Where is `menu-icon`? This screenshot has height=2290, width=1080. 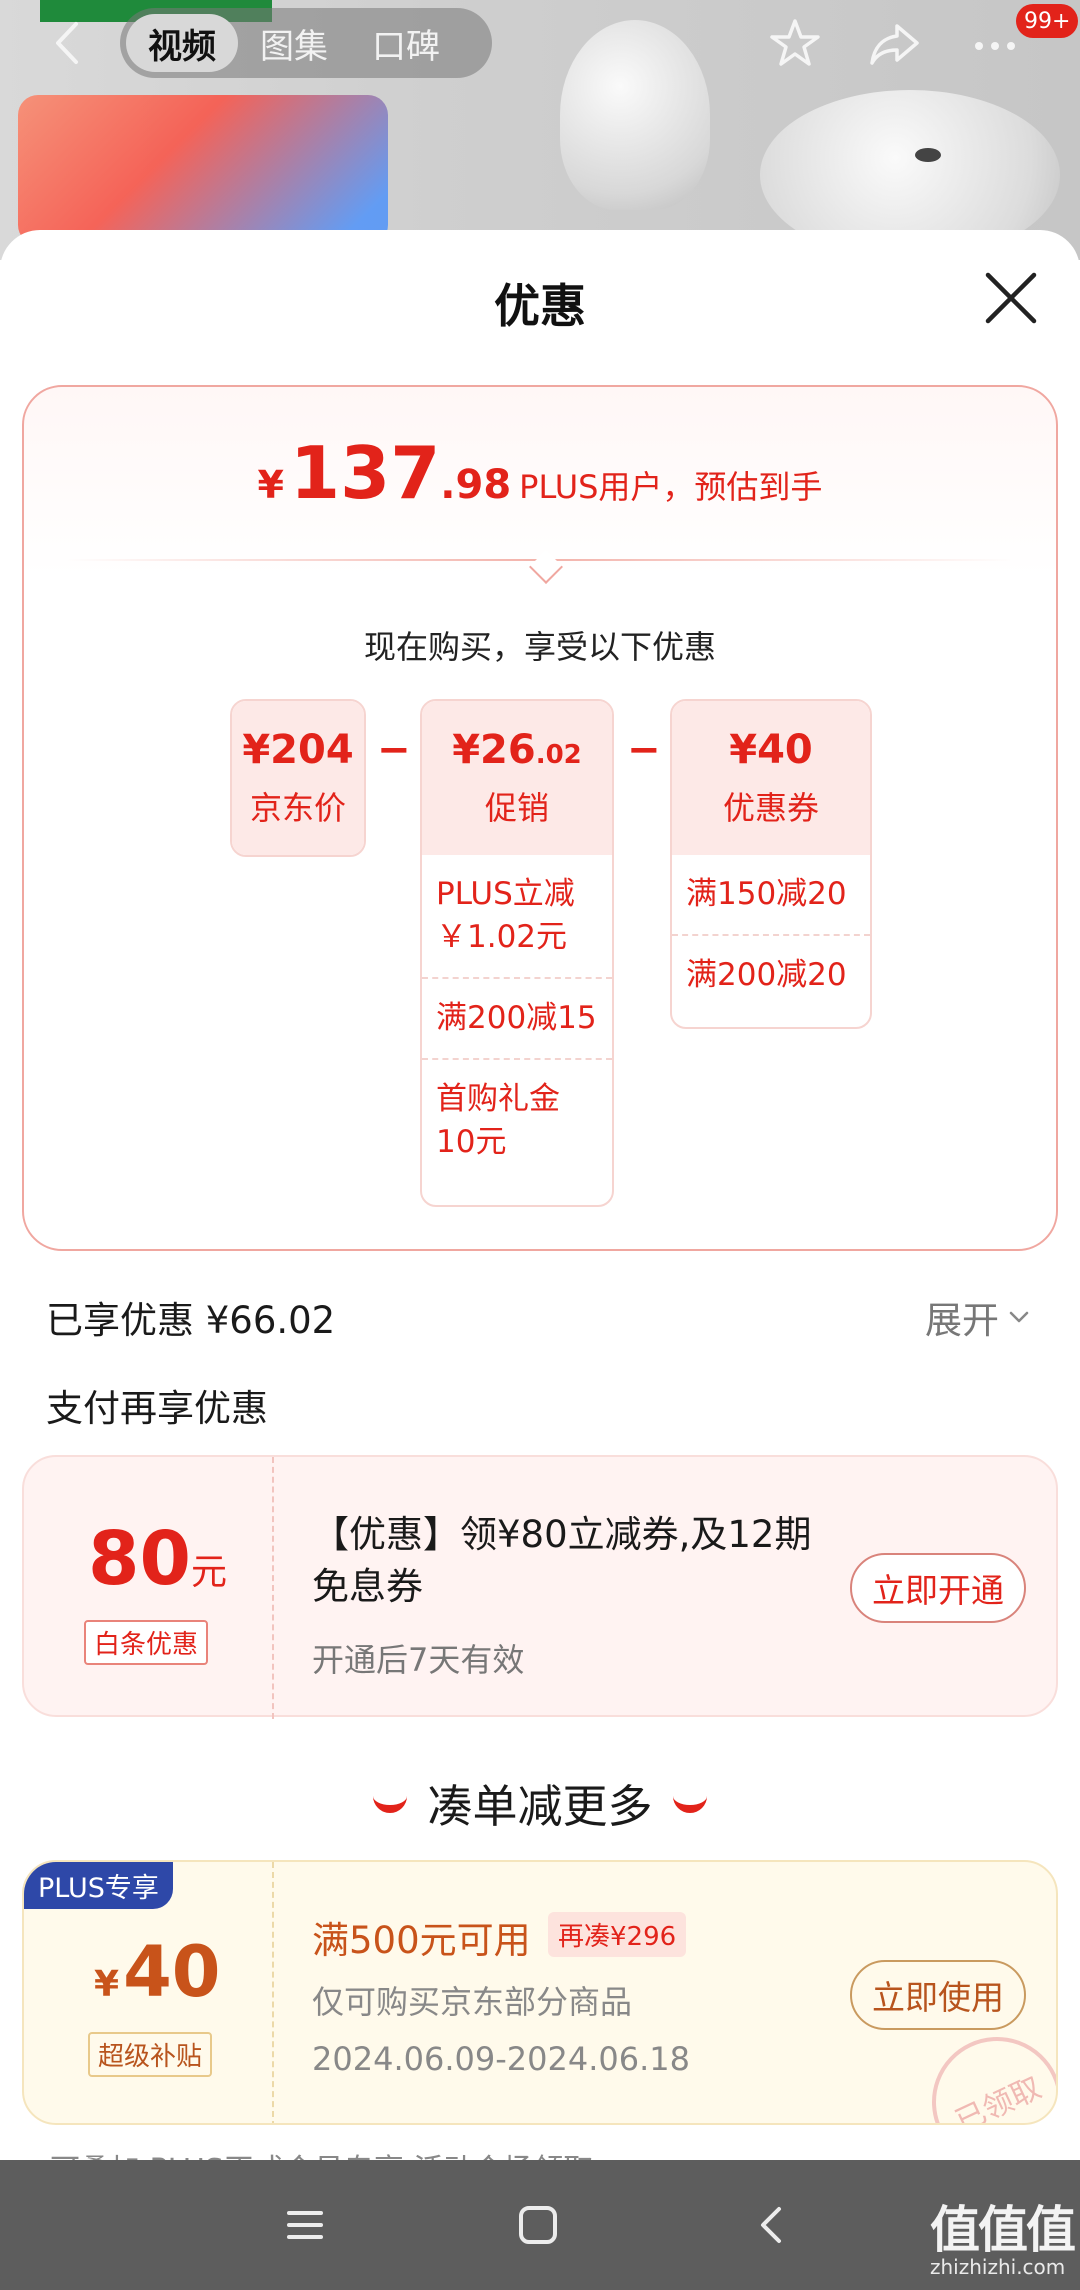 menu-icon is located at coordinates (305, 2225).